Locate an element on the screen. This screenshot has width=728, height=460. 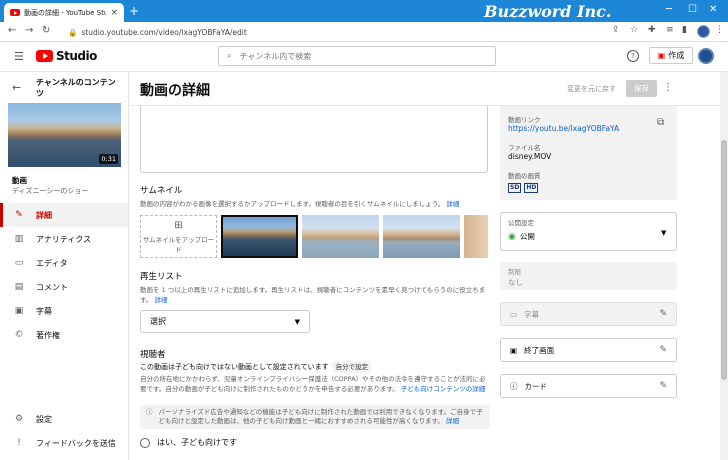
channel-content-title: チャンネルのコンテンツ is located at coordinates (79, 88).